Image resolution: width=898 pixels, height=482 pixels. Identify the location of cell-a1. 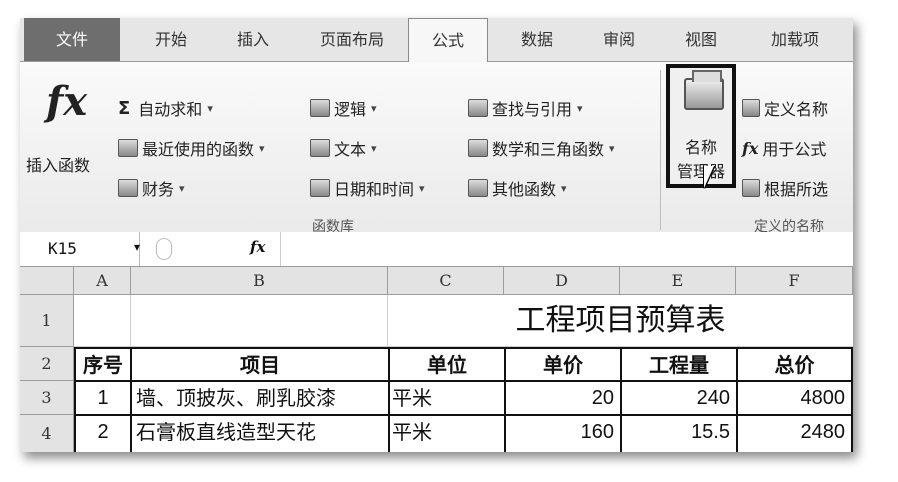
(102, 321).